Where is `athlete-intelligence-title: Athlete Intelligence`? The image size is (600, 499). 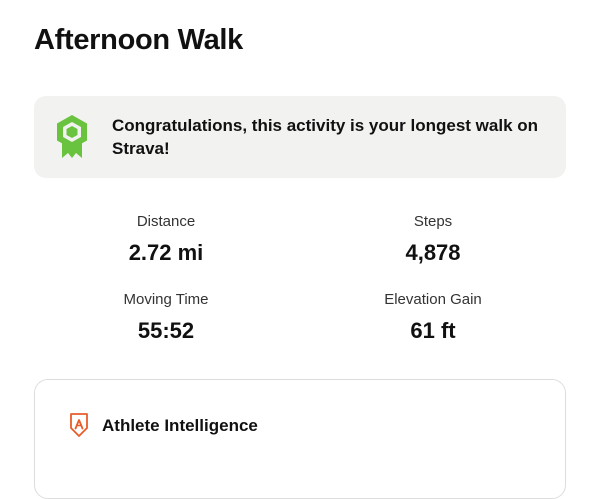
athlete-intelligence-title: Athlete Intelligence is located at coordinates (180, 425).